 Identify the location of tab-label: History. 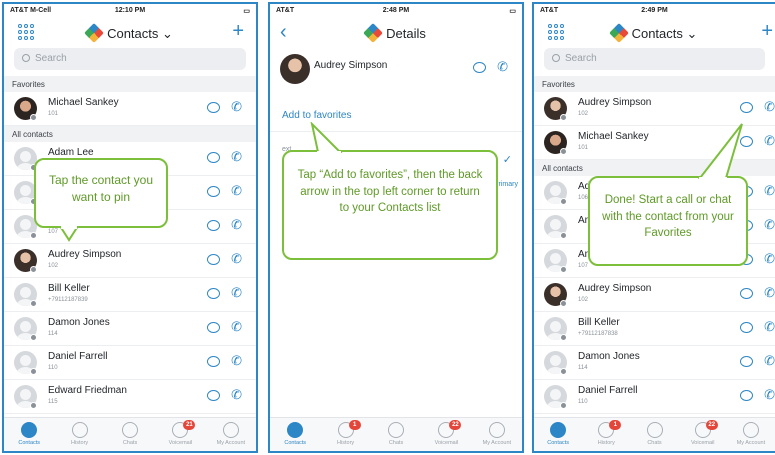
(346, 443).